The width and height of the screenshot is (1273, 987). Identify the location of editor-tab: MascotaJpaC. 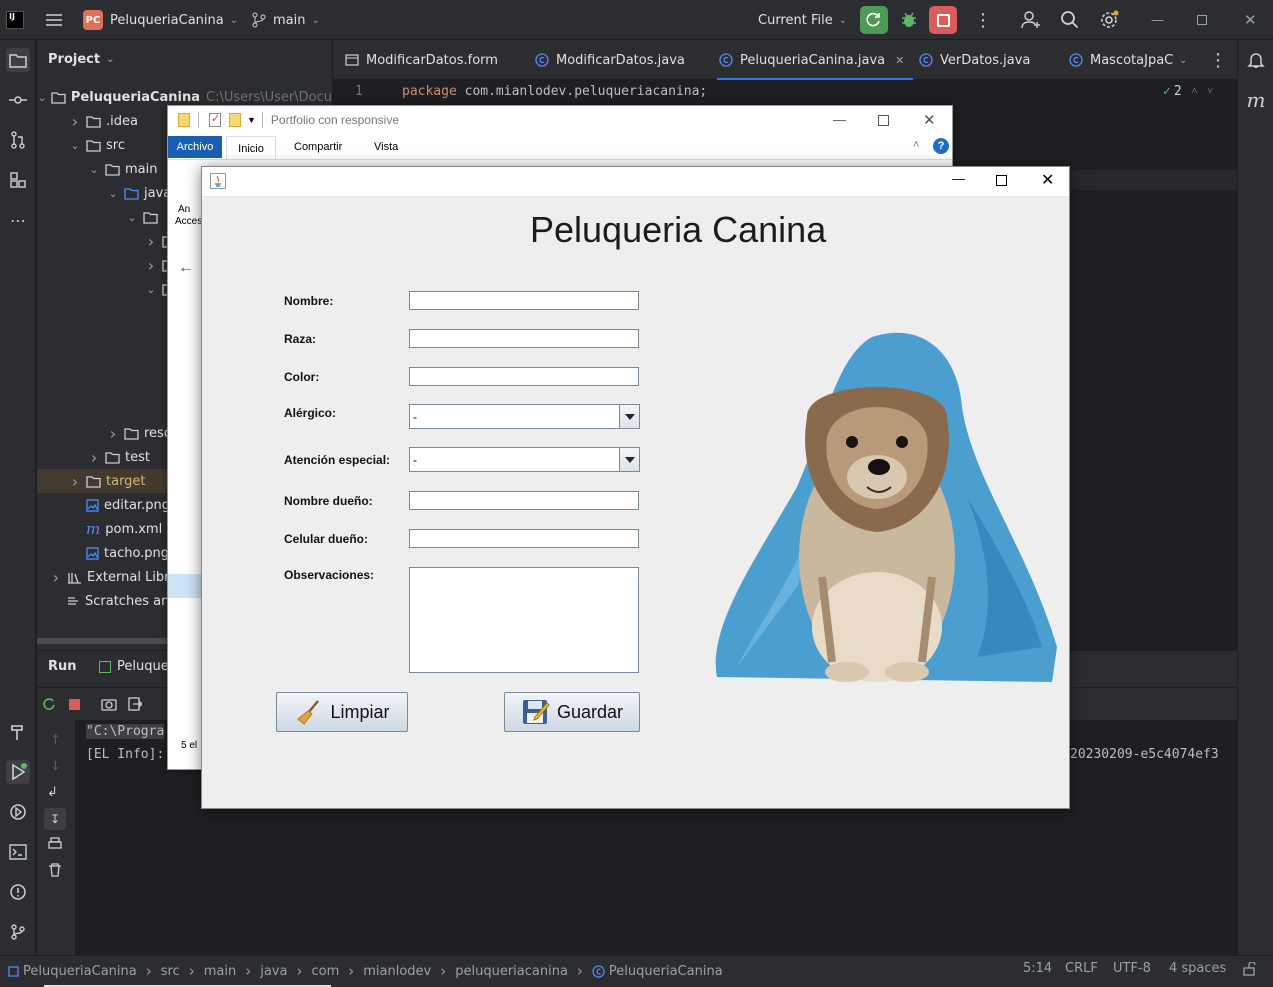
(1121, 60).